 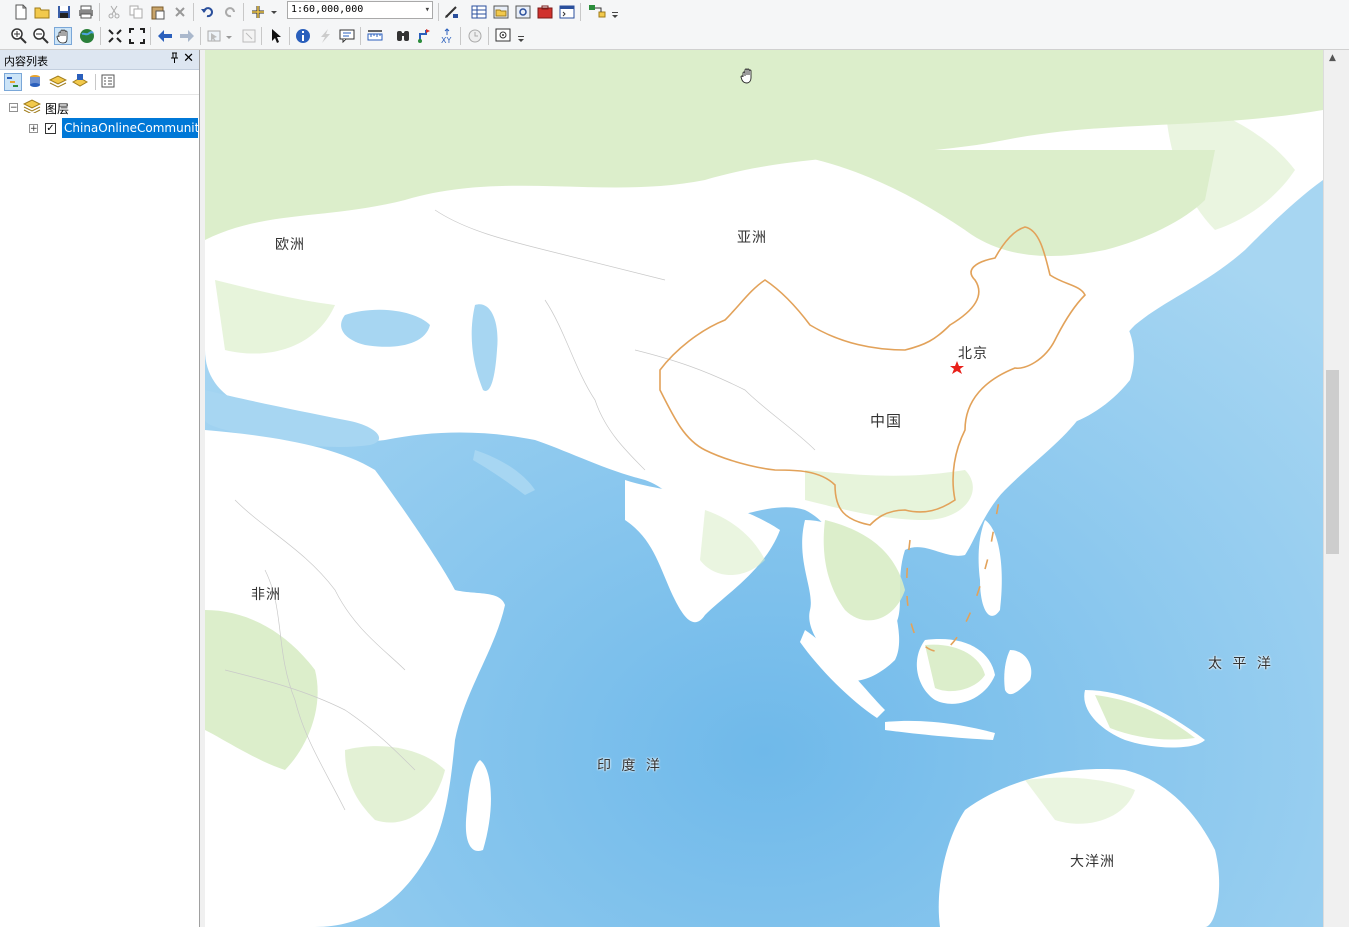 What do you see at coordinates (109, 82) in the screenshot?
I see `options-icon` at bounding box center [109, 82].